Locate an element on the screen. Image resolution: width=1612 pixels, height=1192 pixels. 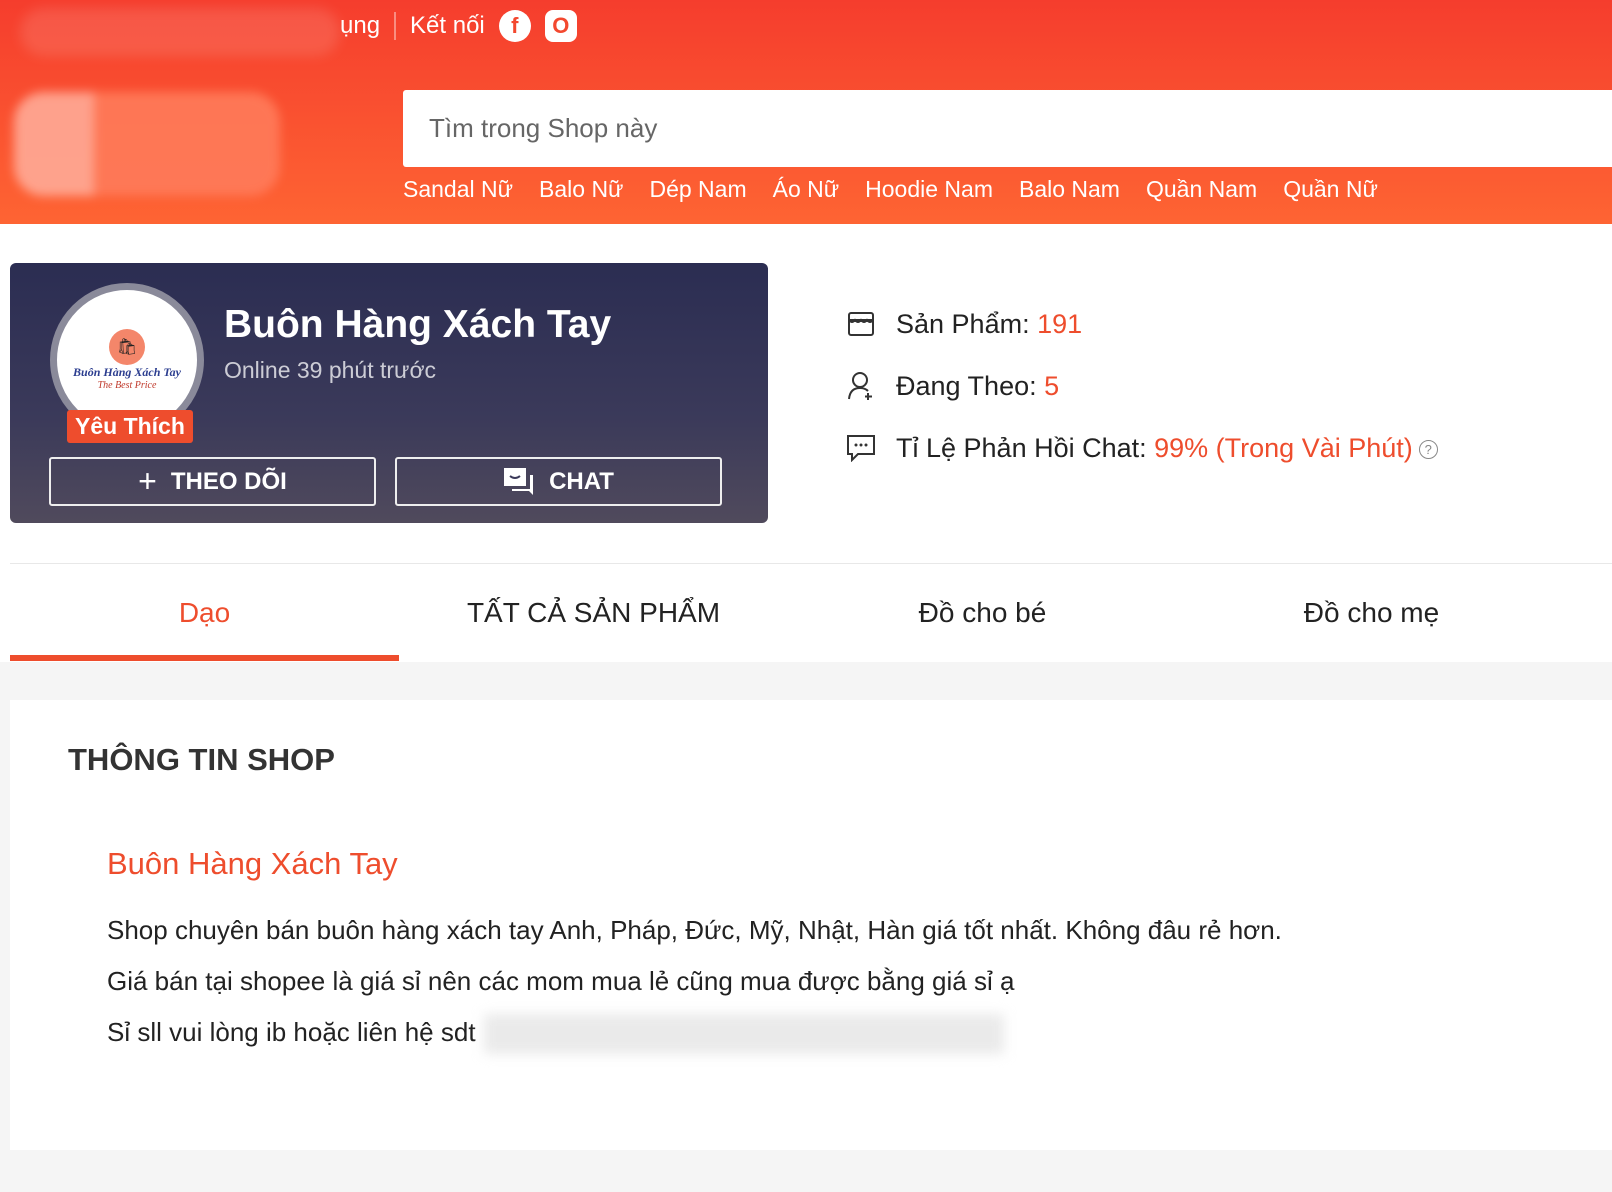
divider is located at coordinates (395, 26).